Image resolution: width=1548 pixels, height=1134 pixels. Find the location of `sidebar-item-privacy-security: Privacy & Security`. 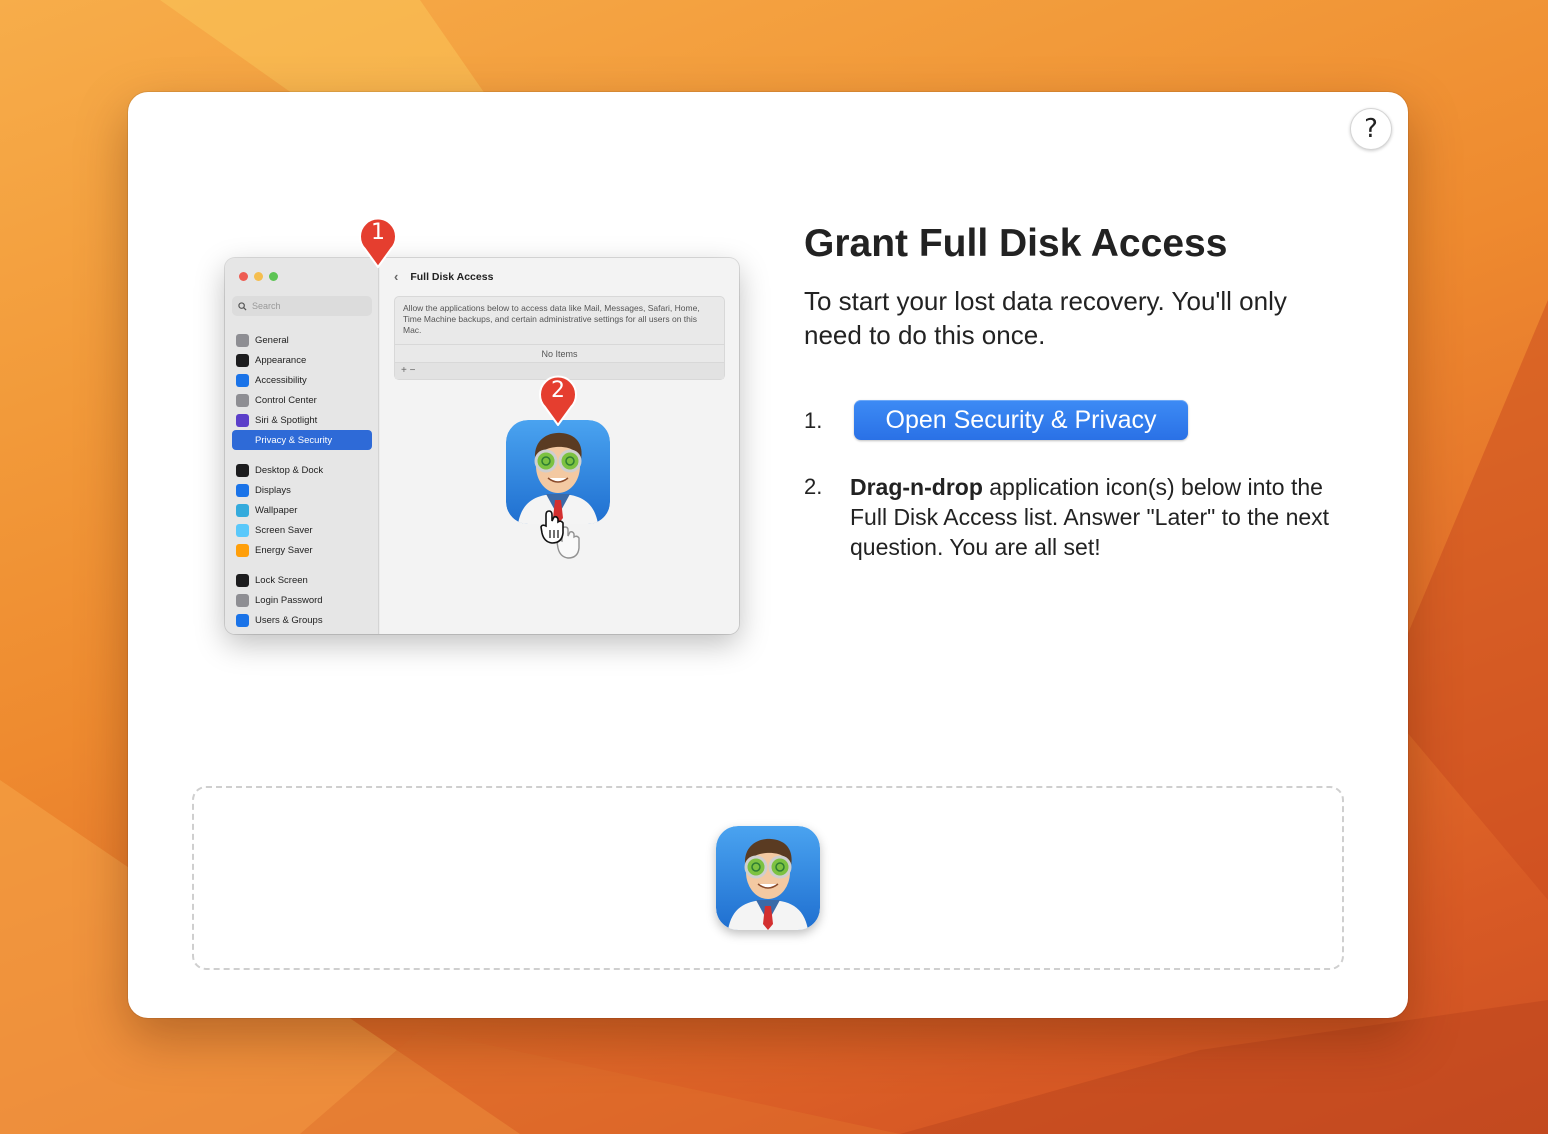

sidebar-item-privacy-security: Privacy & Security is located at coordinates (302, 440).